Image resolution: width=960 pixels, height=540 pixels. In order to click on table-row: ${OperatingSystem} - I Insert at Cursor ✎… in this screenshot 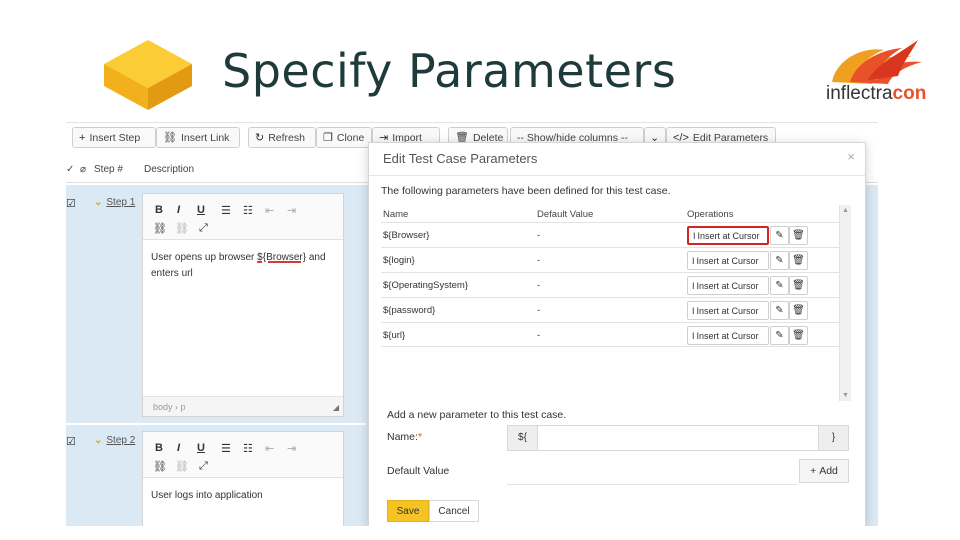, I will do `click(610, 284)`.